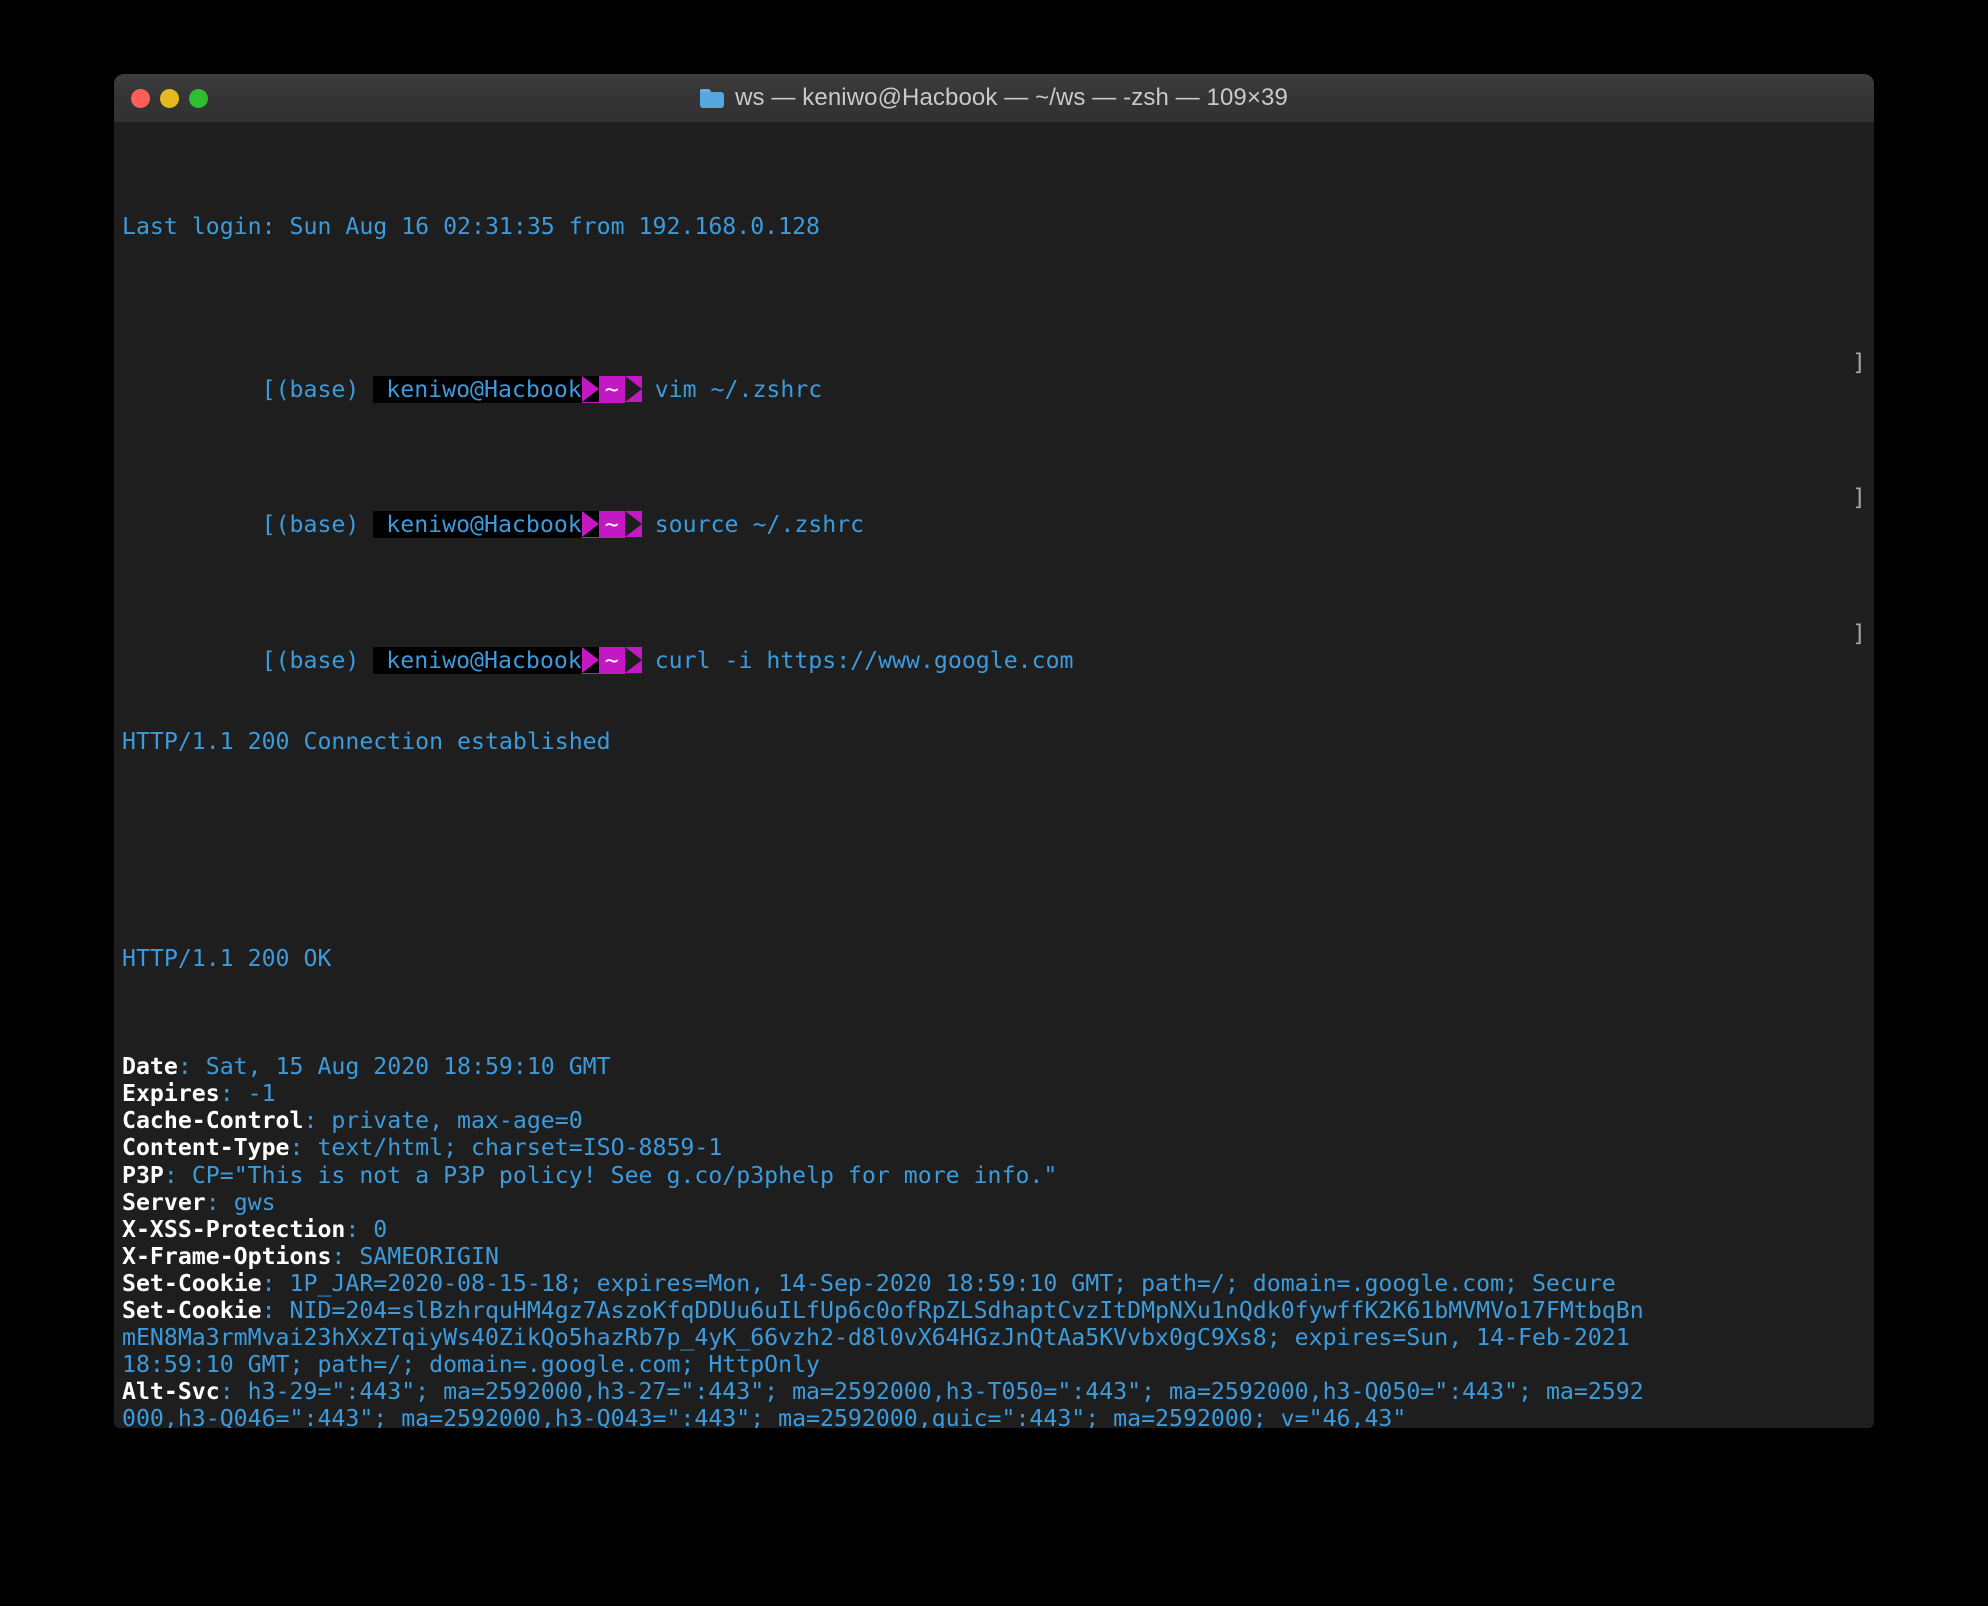 Image resolution: width=1988 pixels, height=1606 pixels. What do you see at coordinates (206, 1148) in the screenshot?
I see `http-header-name: Content-Type` at bounding box center [206, 1148].